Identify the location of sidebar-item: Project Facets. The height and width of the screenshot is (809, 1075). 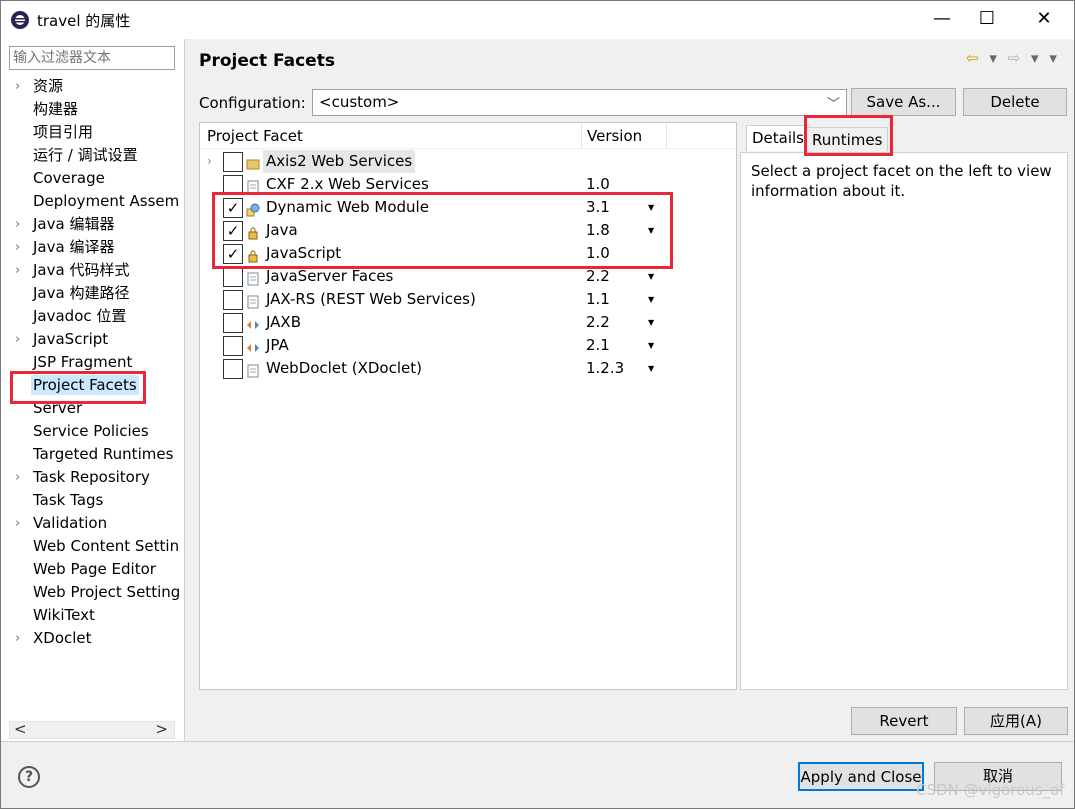
(92, 385).